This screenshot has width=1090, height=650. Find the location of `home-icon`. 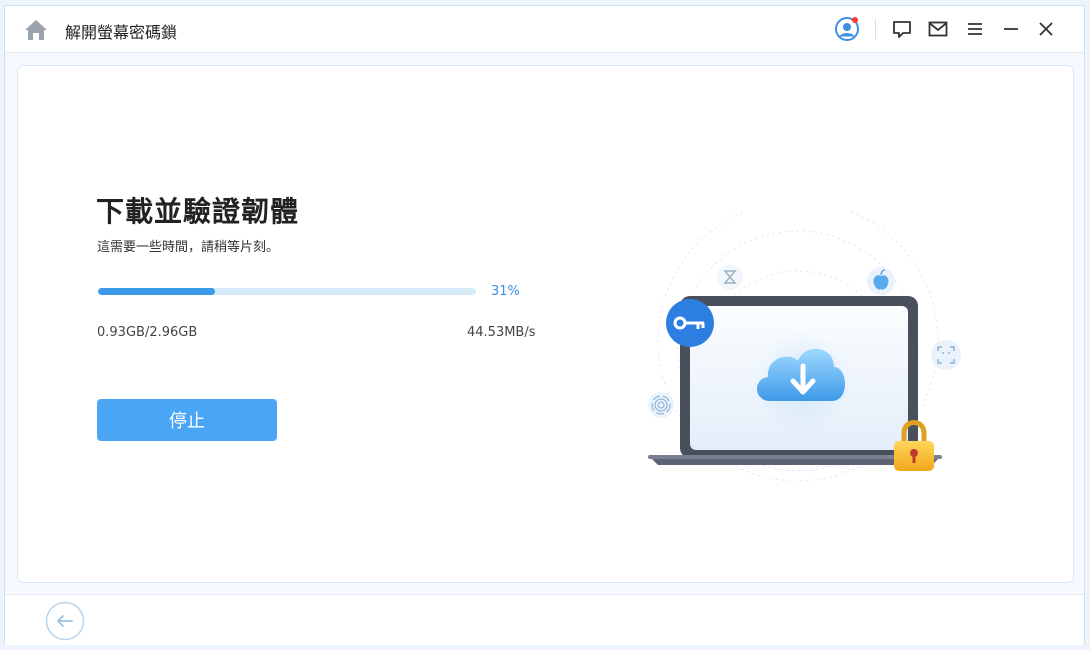

home-icon is located at coordinates (36, 30).